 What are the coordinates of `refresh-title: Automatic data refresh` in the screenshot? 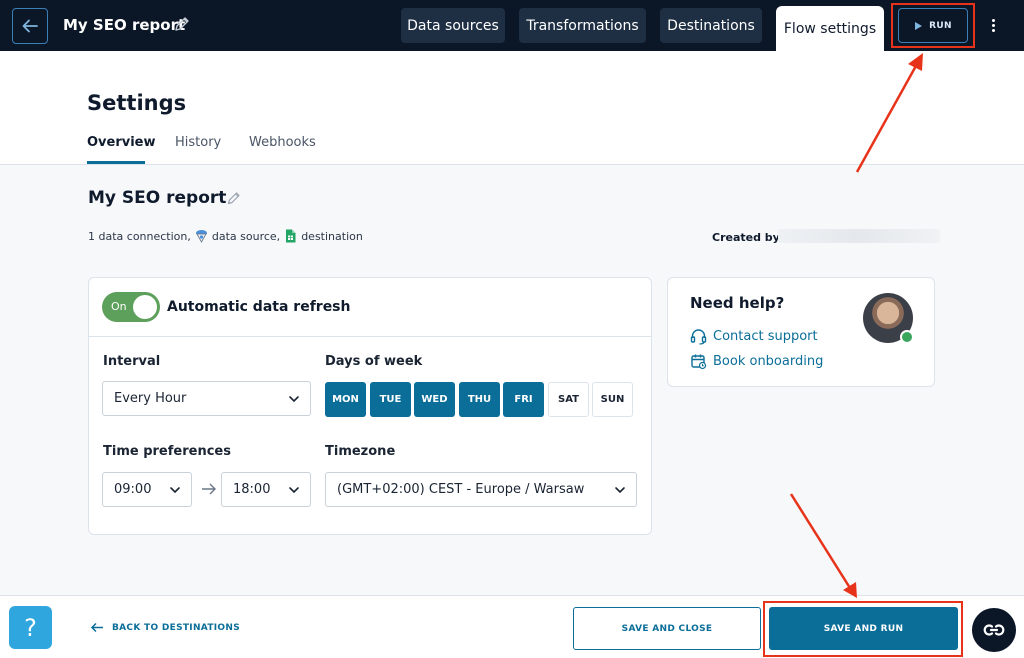 It's located at (259, 307).